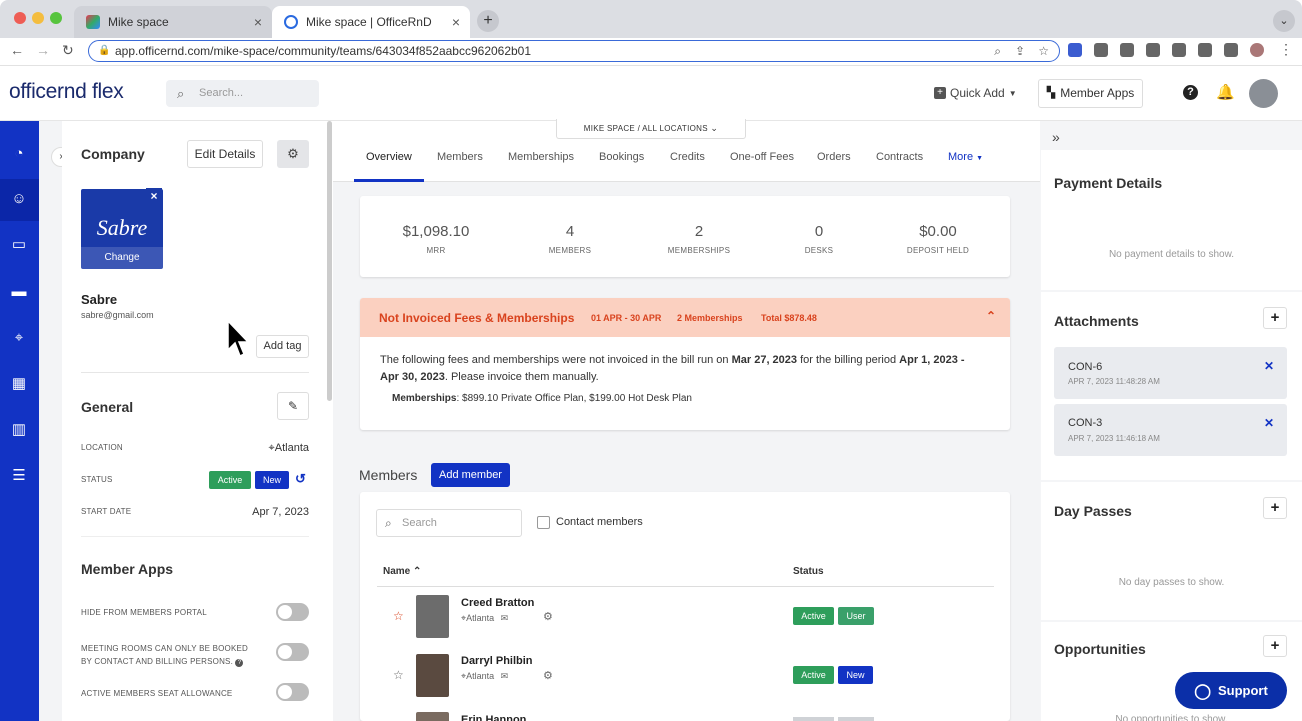 This screenshot has height=721, width=1302. What do you see at coordinates (1231, 50) in the screenshot?
I see `sidepanel-icon` at bounding box center [1231, 50].